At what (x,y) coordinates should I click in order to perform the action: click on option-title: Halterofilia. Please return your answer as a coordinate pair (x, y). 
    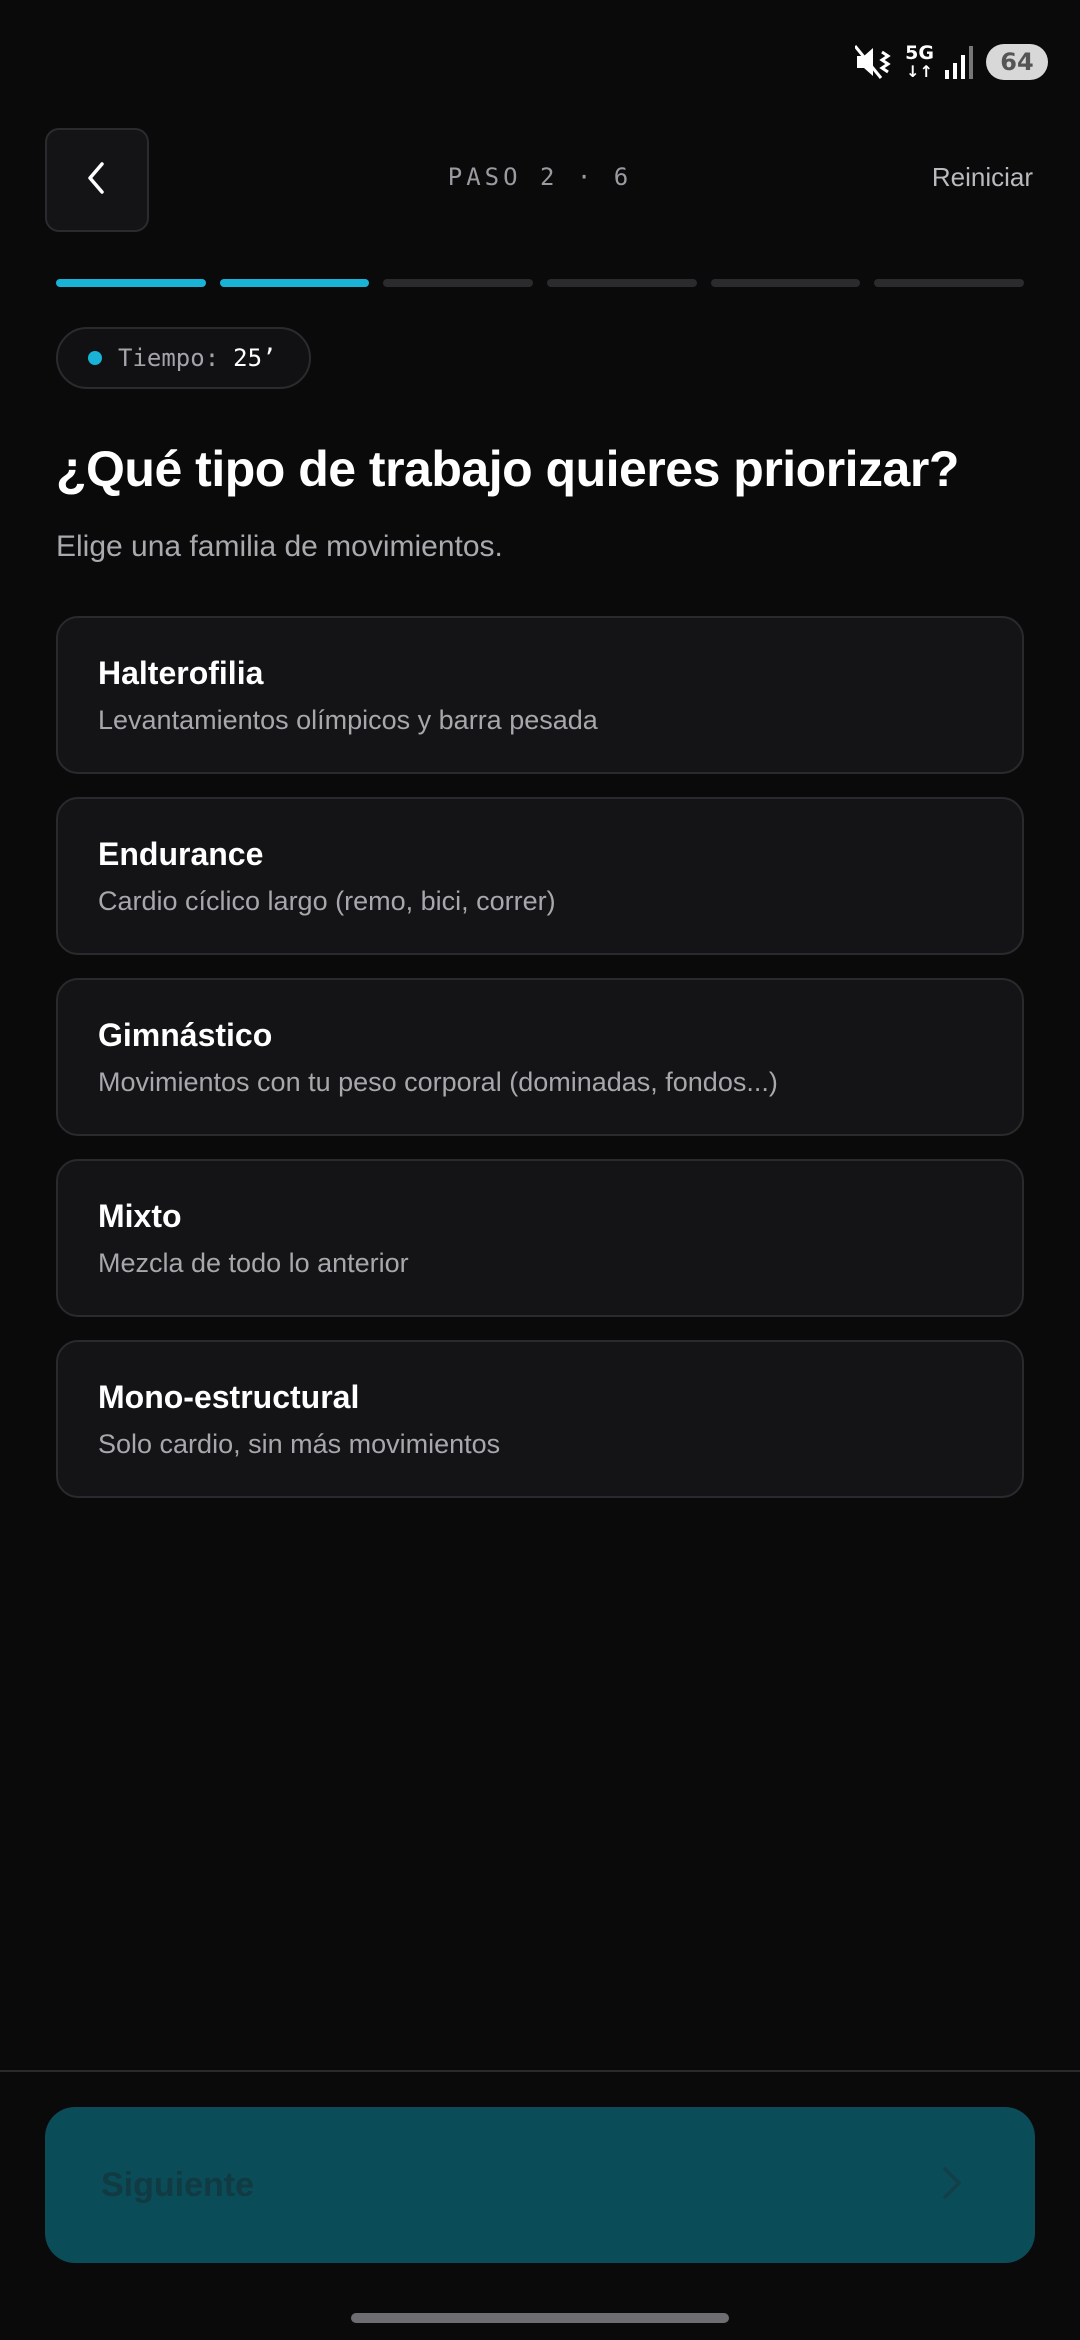
    Looking at the image, I should click on (181, 673).